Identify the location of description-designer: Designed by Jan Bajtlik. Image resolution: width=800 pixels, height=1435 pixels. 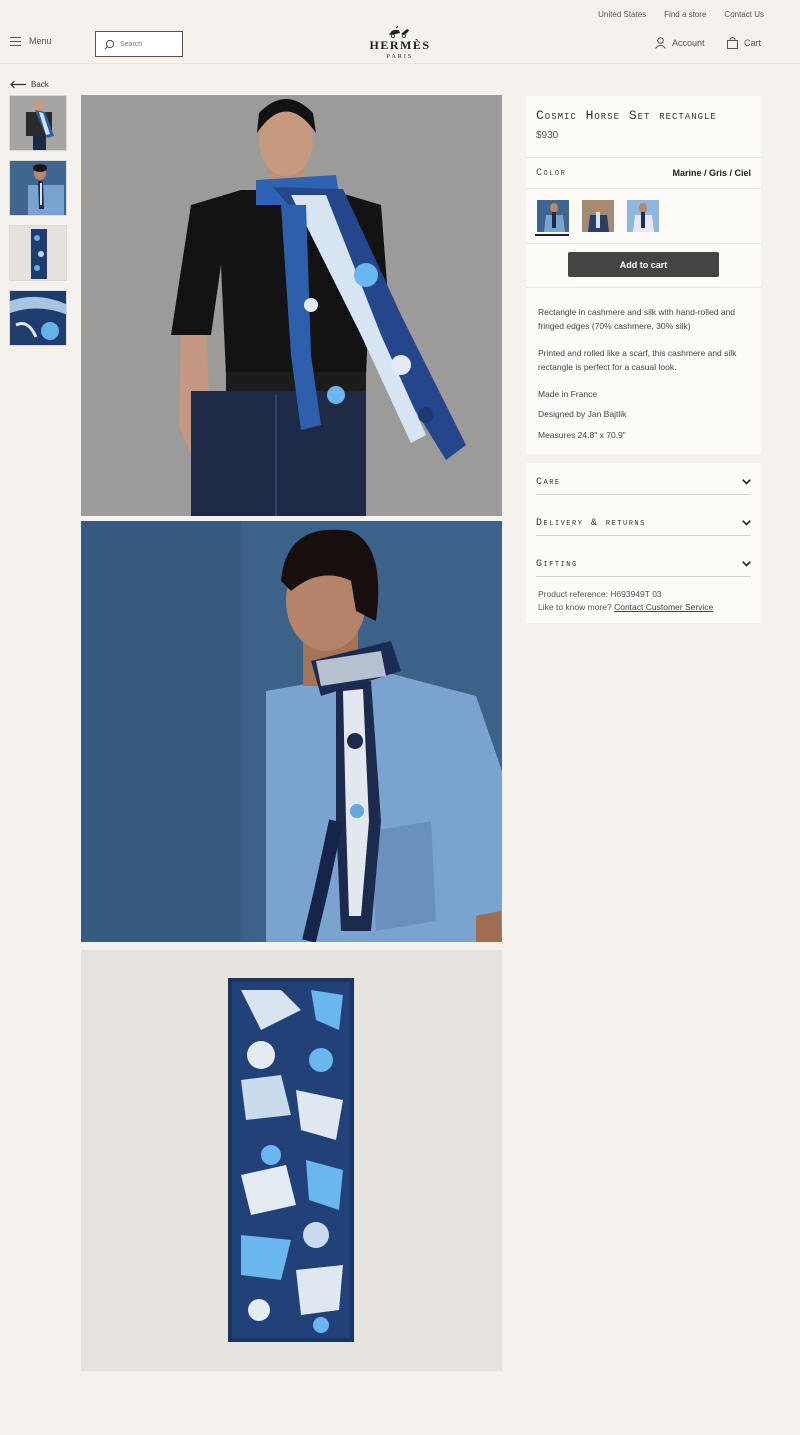
(582, 414).